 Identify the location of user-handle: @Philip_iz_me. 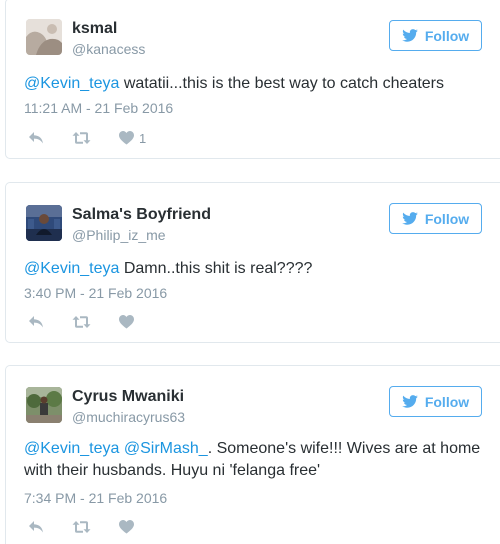
(119, 235).